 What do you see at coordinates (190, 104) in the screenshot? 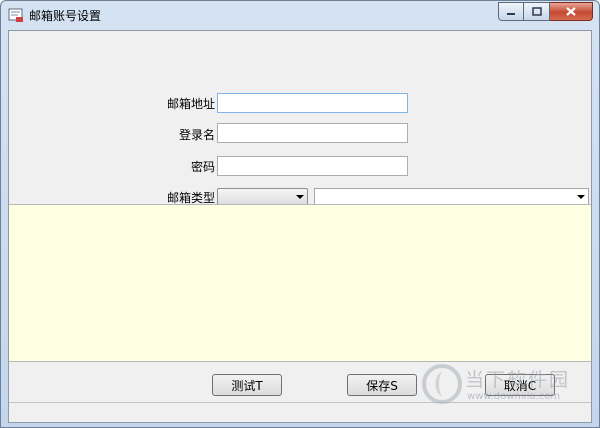
I see `email-address-label: 邮箱地址` at bounding box center [190, 104].